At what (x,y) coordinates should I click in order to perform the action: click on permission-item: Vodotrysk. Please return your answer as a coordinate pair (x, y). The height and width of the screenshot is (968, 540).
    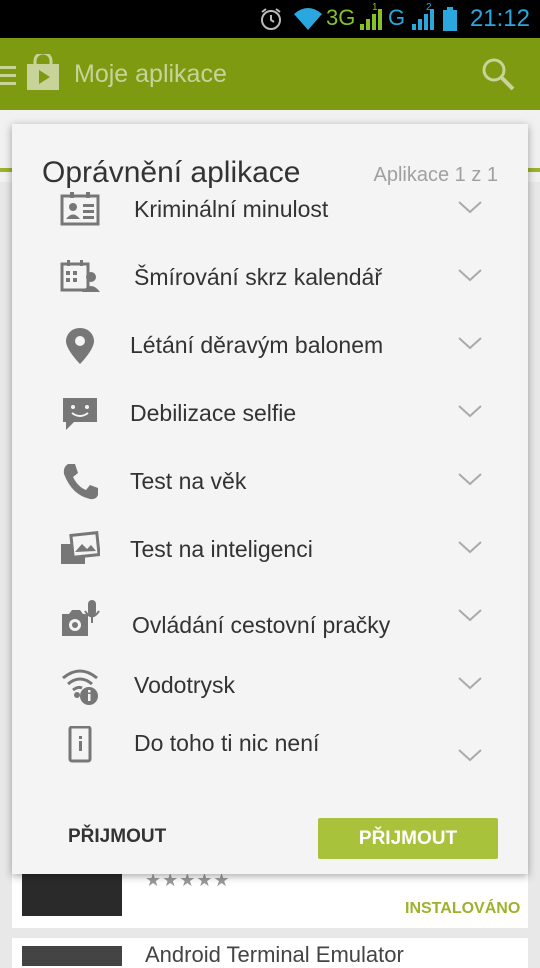
    Looking at the image, I should click on (270, 696).